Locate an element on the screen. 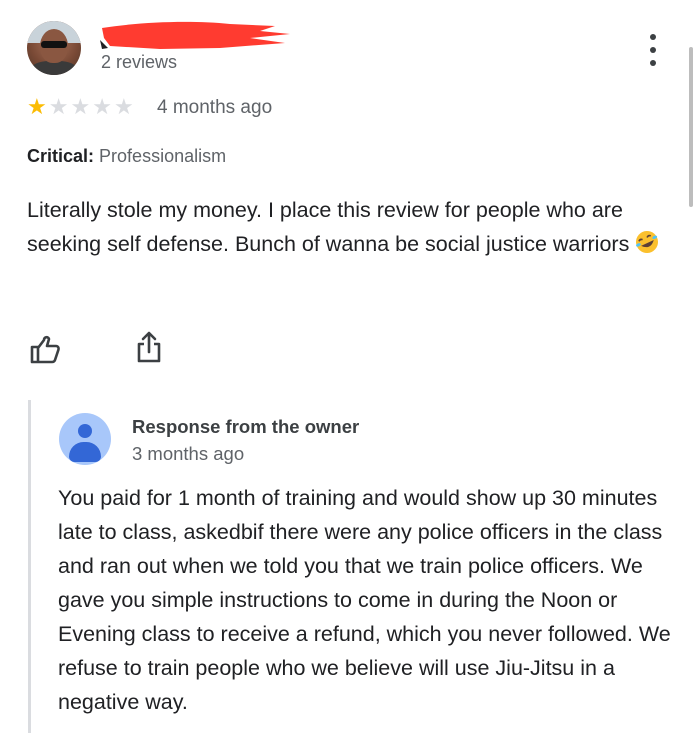 This screenshot has height=746, width=700. more-vert-icon is located at coordinates (653, 50).